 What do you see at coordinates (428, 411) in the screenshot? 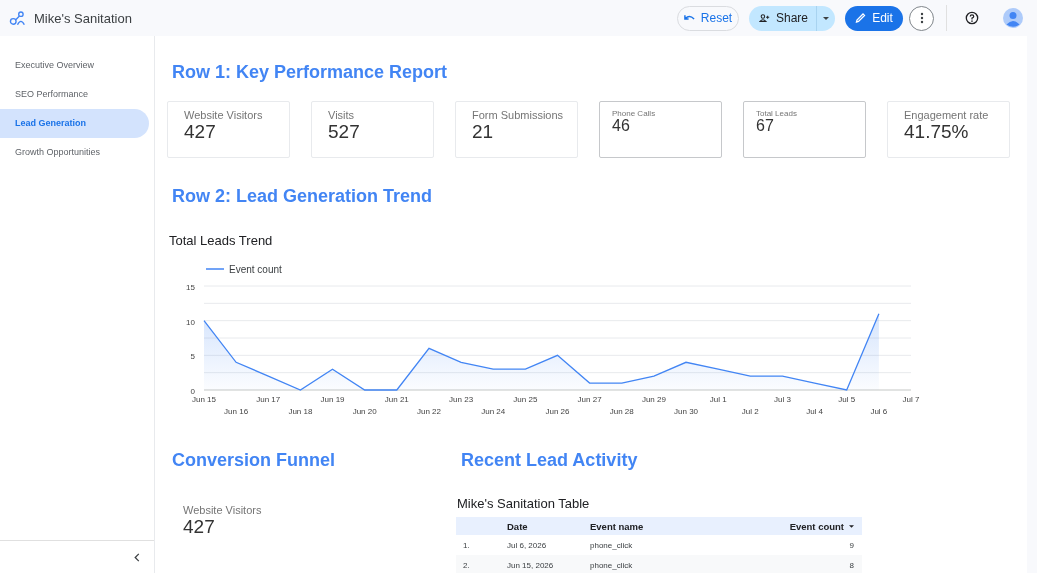
I see `axis-tick-label: Jun 22` at bounding box center [428, 411].